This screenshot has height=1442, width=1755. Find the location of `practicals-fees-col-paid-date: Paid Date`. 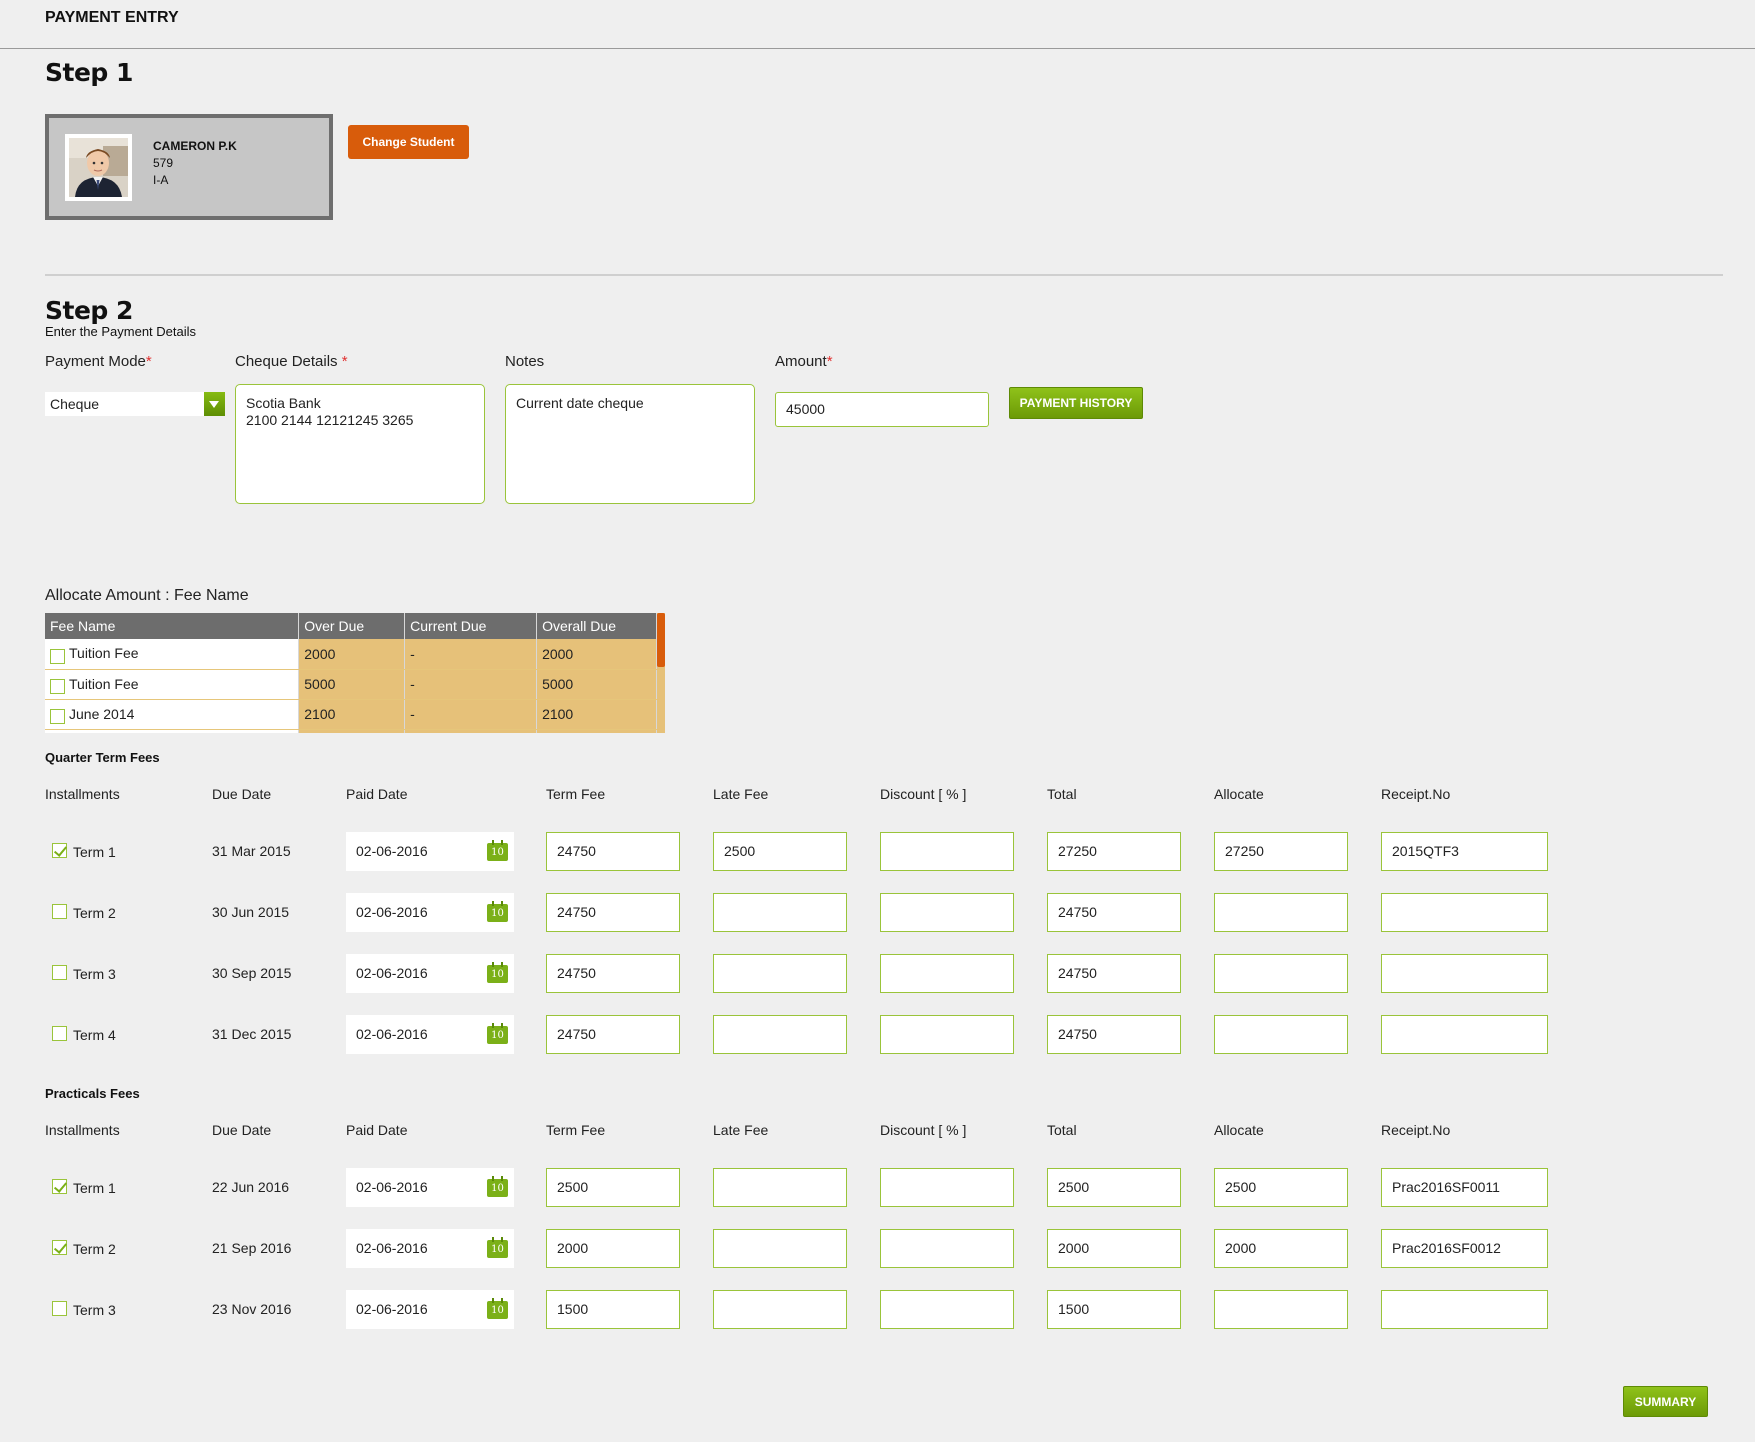

practicals-fees-col-paid-date: Paid Date is located at coordinates (377, 1130).